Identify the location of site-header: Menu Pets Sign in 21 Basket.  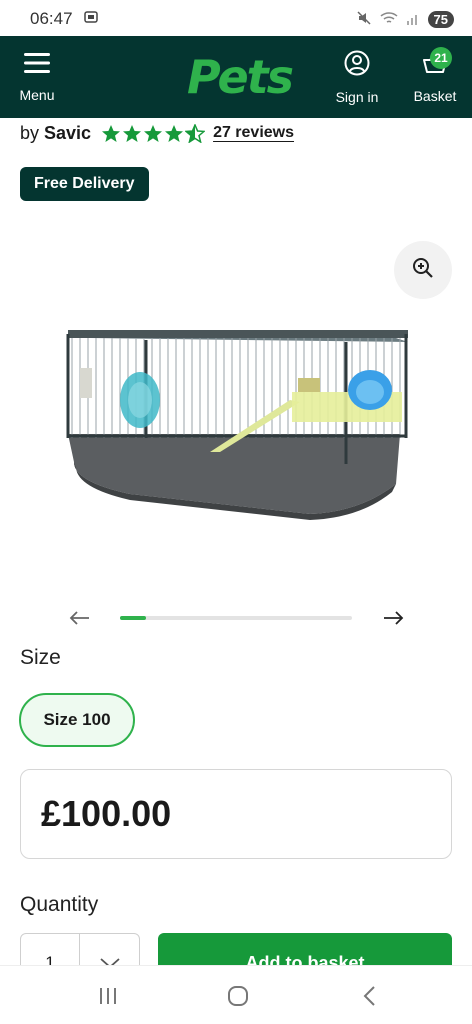
(236, 77).